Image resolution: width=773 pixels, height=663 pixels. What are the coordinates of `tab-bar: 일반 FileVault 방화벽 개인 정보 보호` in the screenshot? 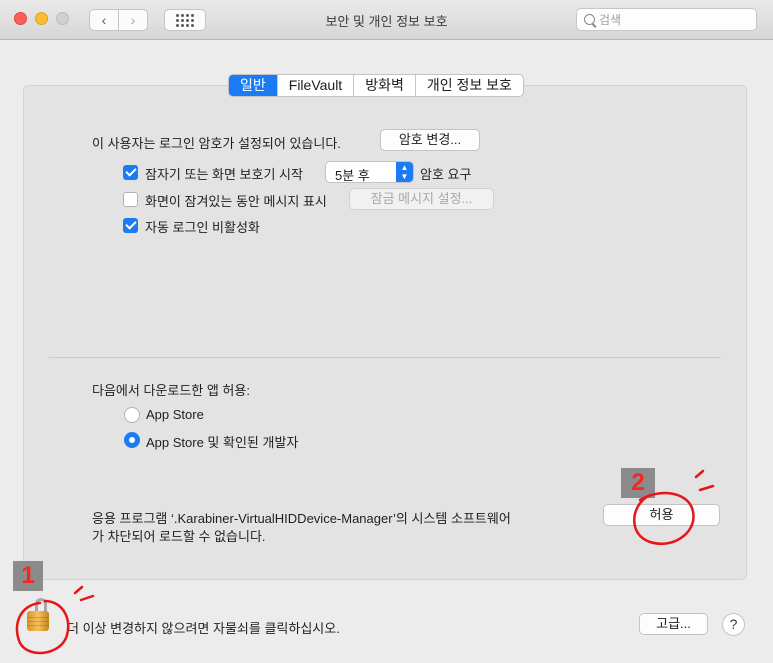 It's located at (376, 85).